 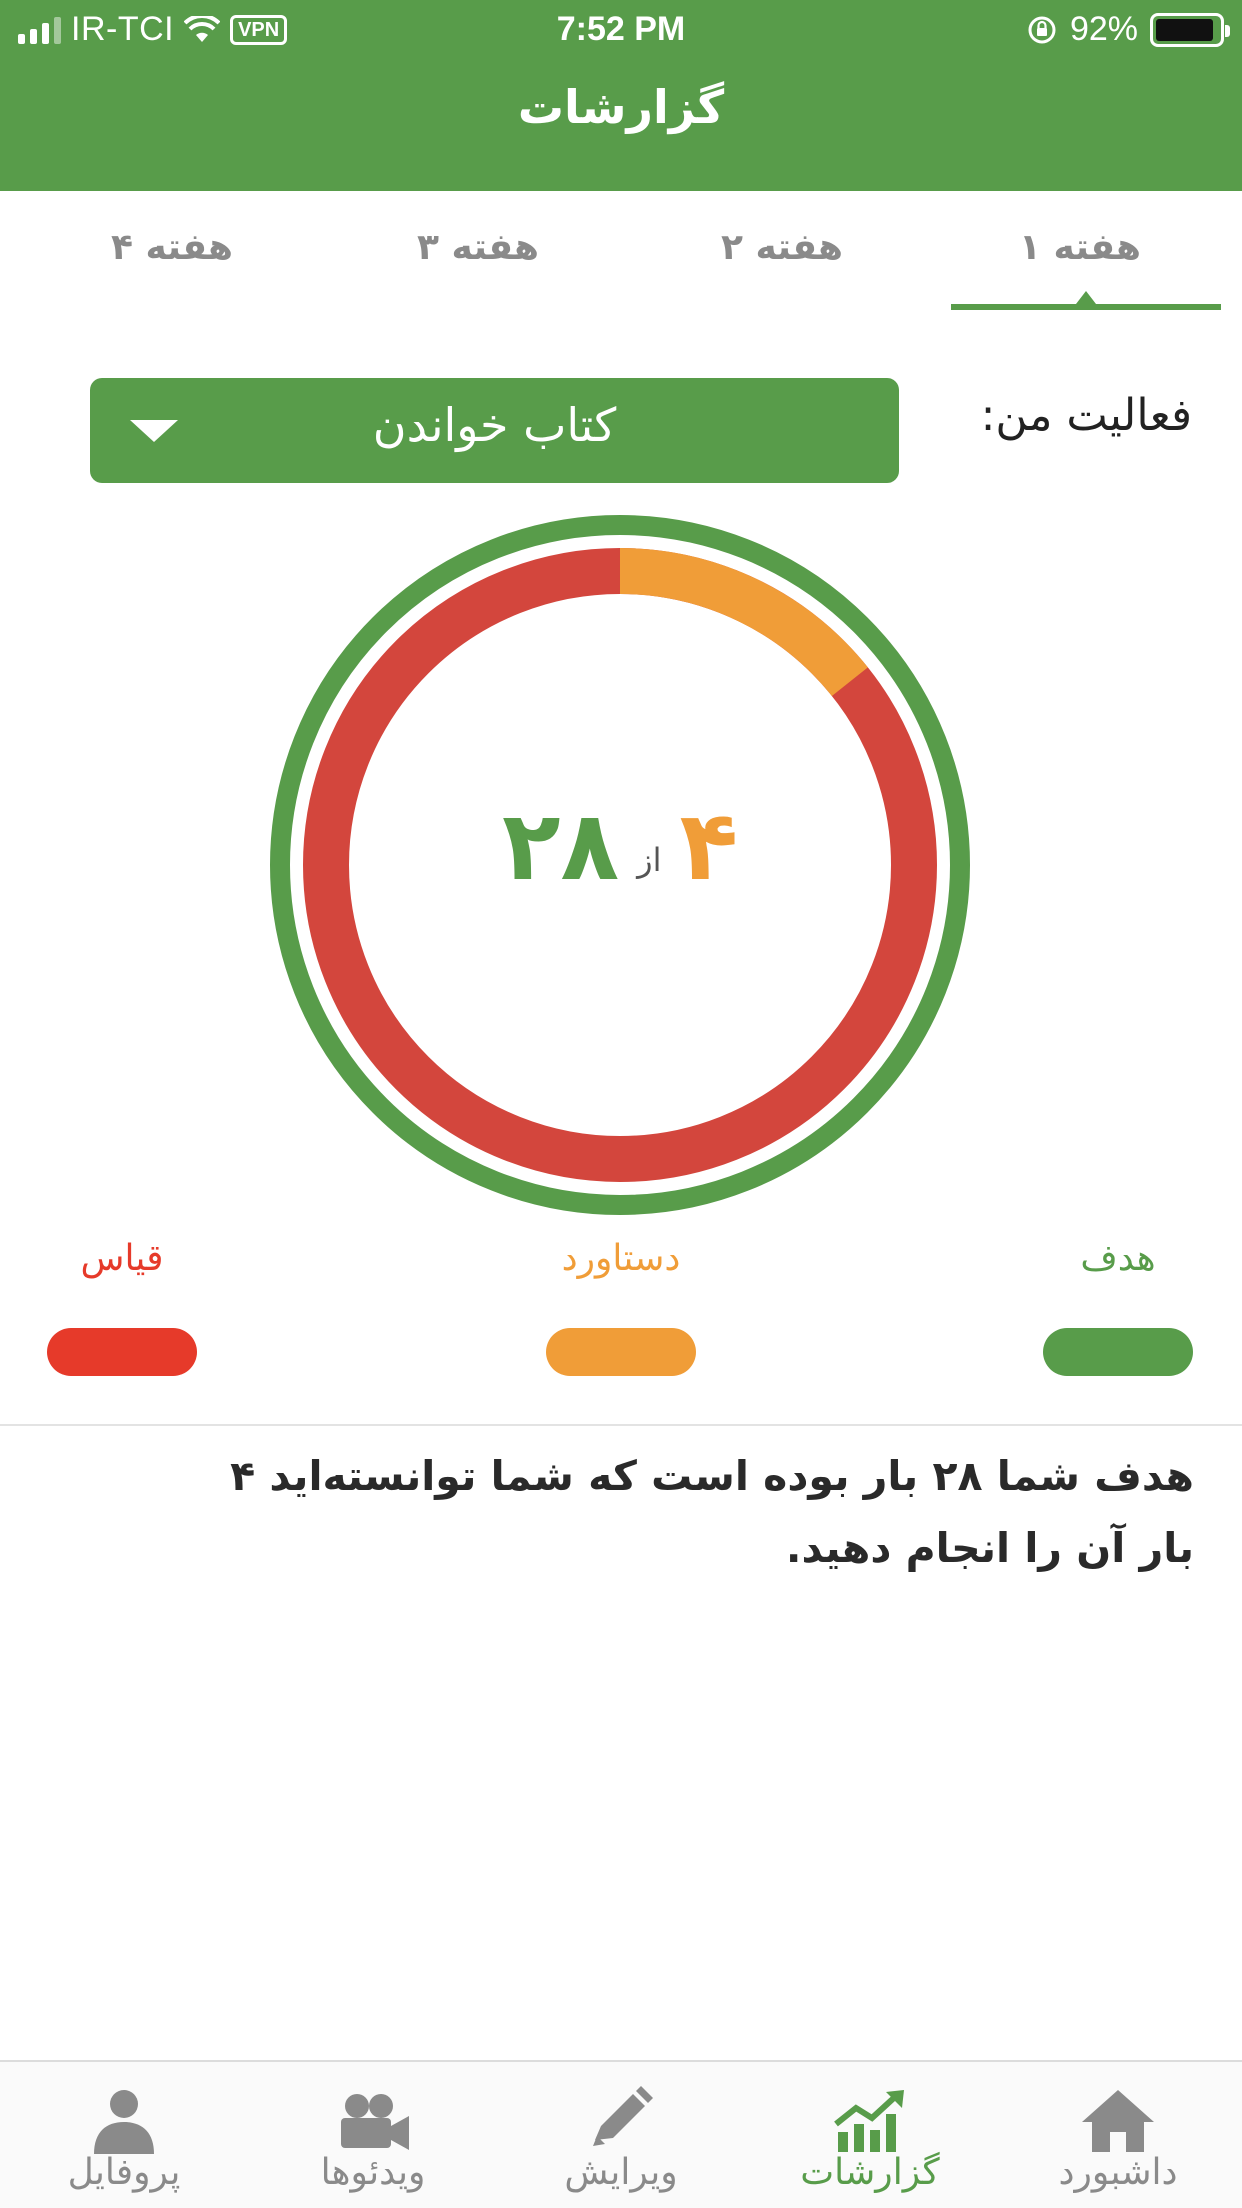 I want to click on nav-item-videos: ویدئوها, so click(x=373, y=2135).